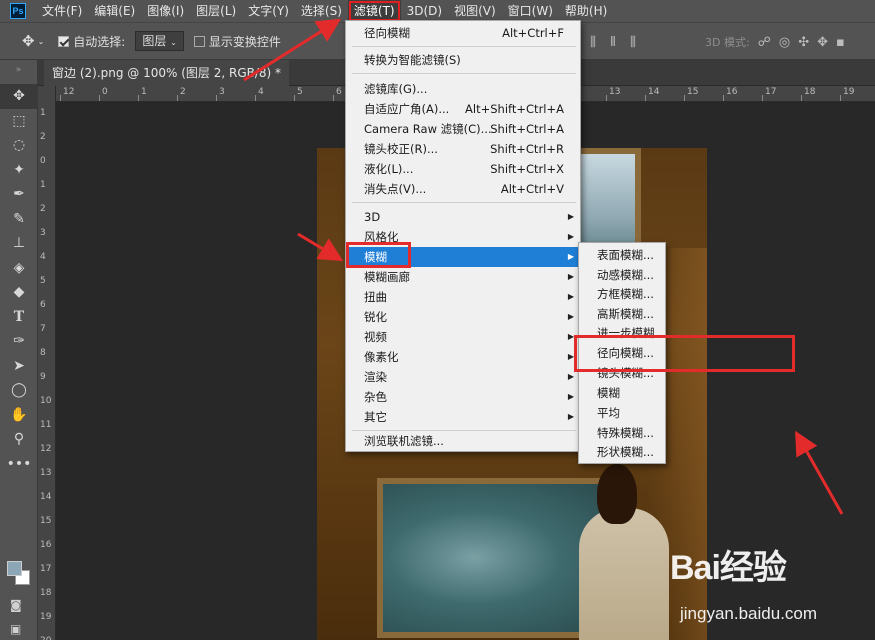 This screenshot has width=875, height=640. Describe the element at coordinates (463, 277) in the screenshot. I see `submenu-blur-gallery: 模糊画廊 ▶` at that location.